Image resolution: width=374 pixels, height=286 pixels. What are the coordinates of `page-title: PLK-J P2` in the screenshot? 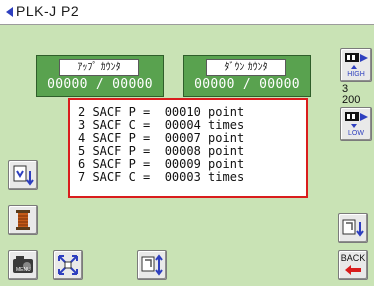 It's located at (48, 11).